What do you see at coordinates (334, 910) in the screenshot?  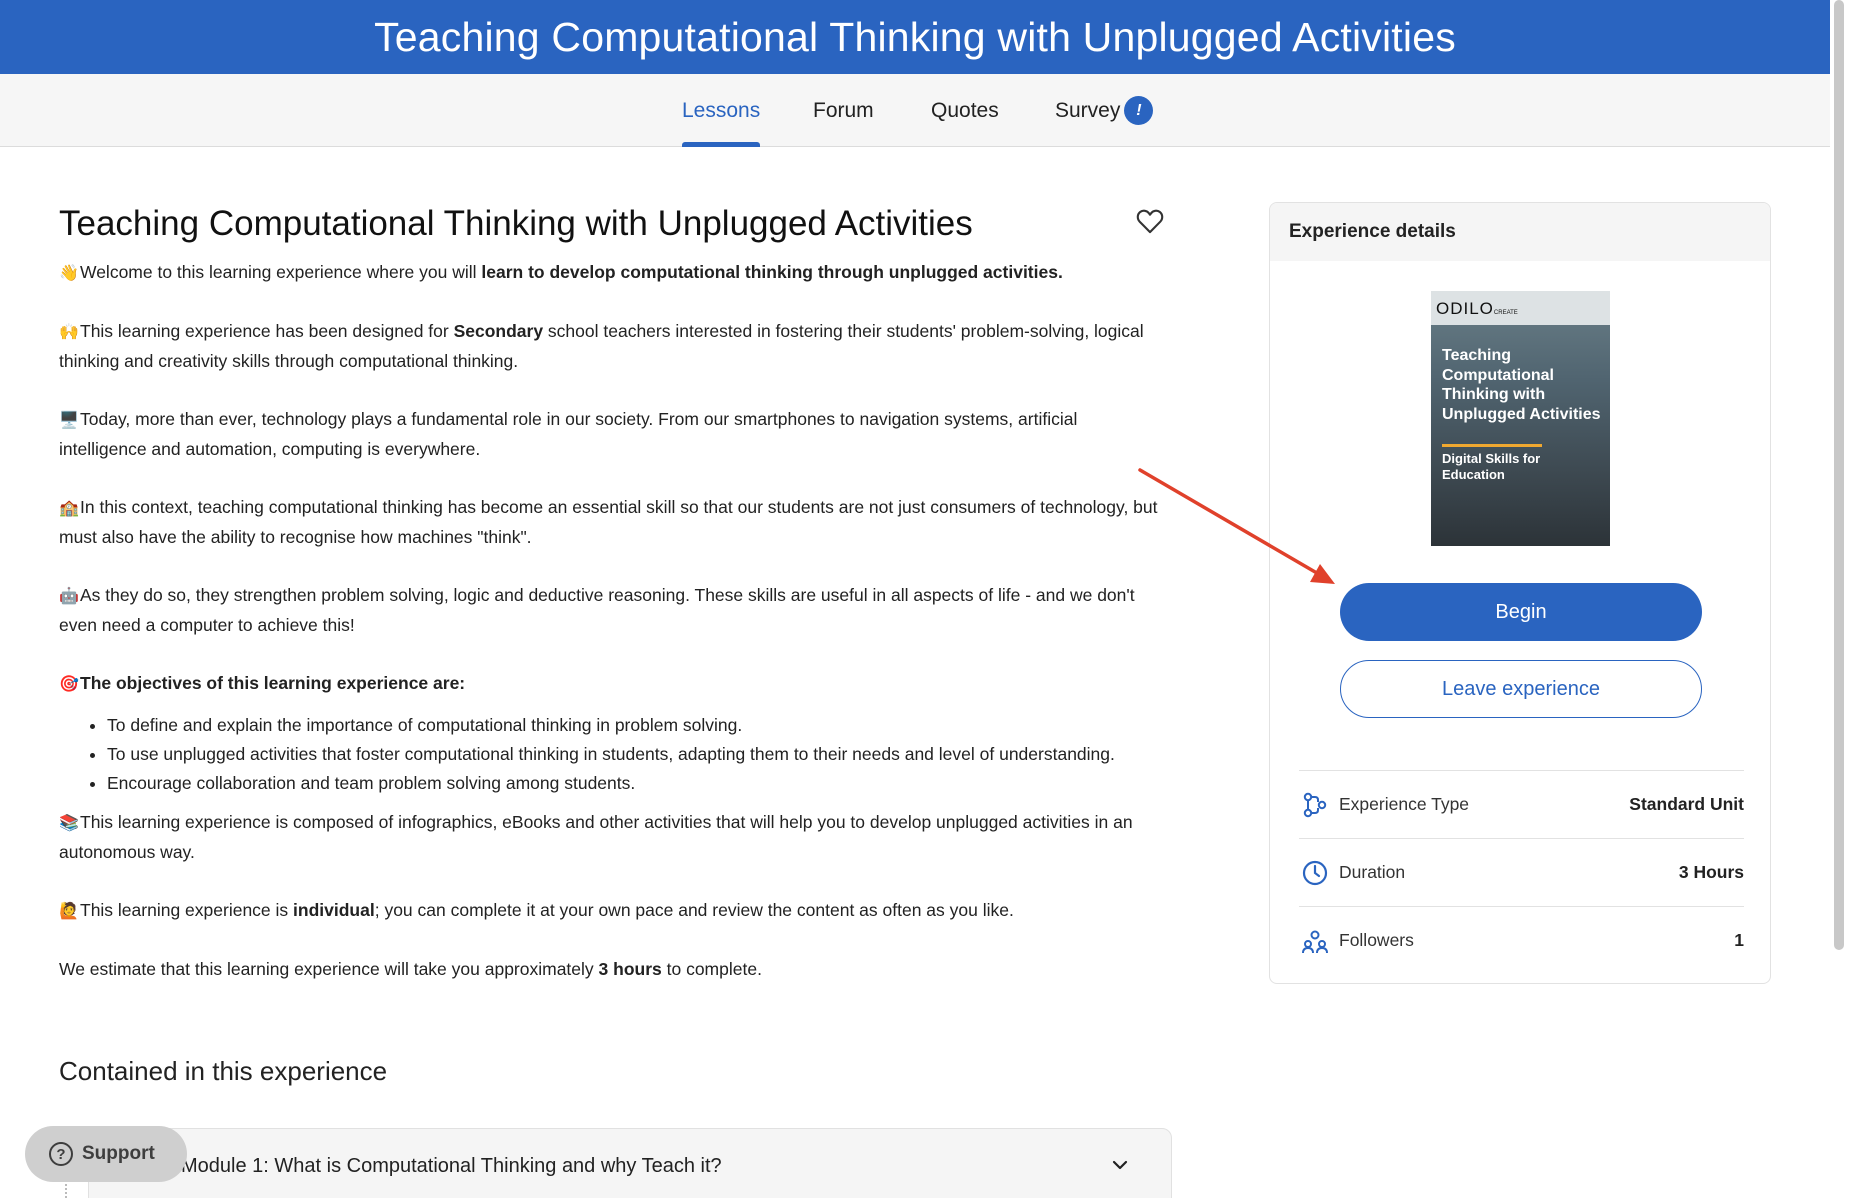 I see `individual-bold: individual` at bounding box center [334, 910].